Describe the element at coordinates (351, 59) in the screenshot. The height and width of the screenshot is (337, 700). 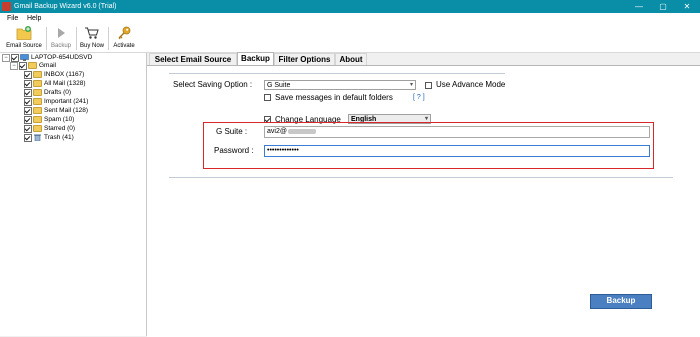
I see `tab-about: About` at that location.